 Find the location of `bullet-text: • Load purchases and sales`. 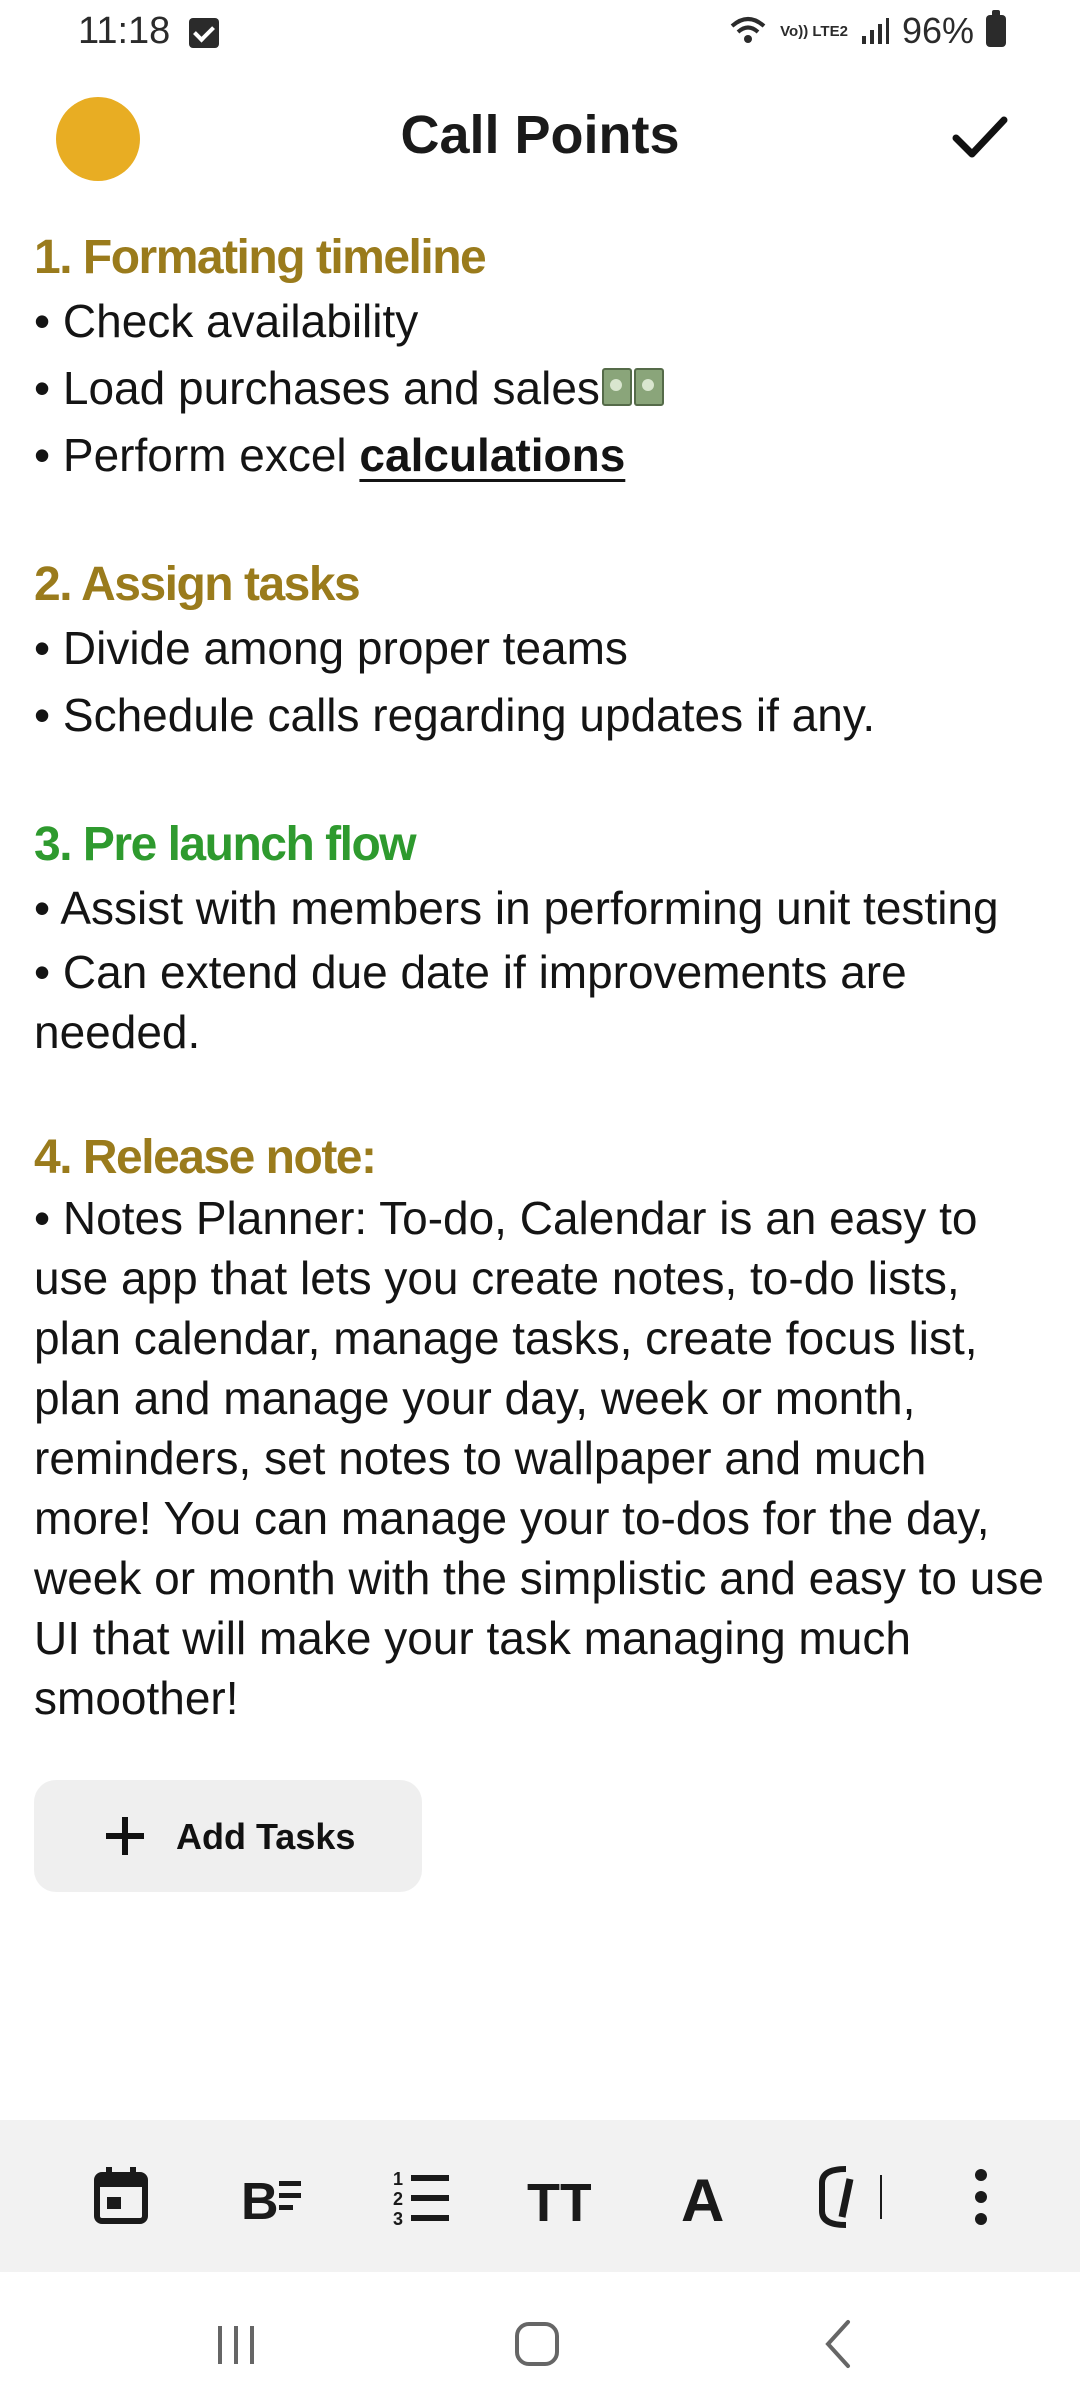

bullet-text: • Load purchases and sales is located at coordinates (317, 388).